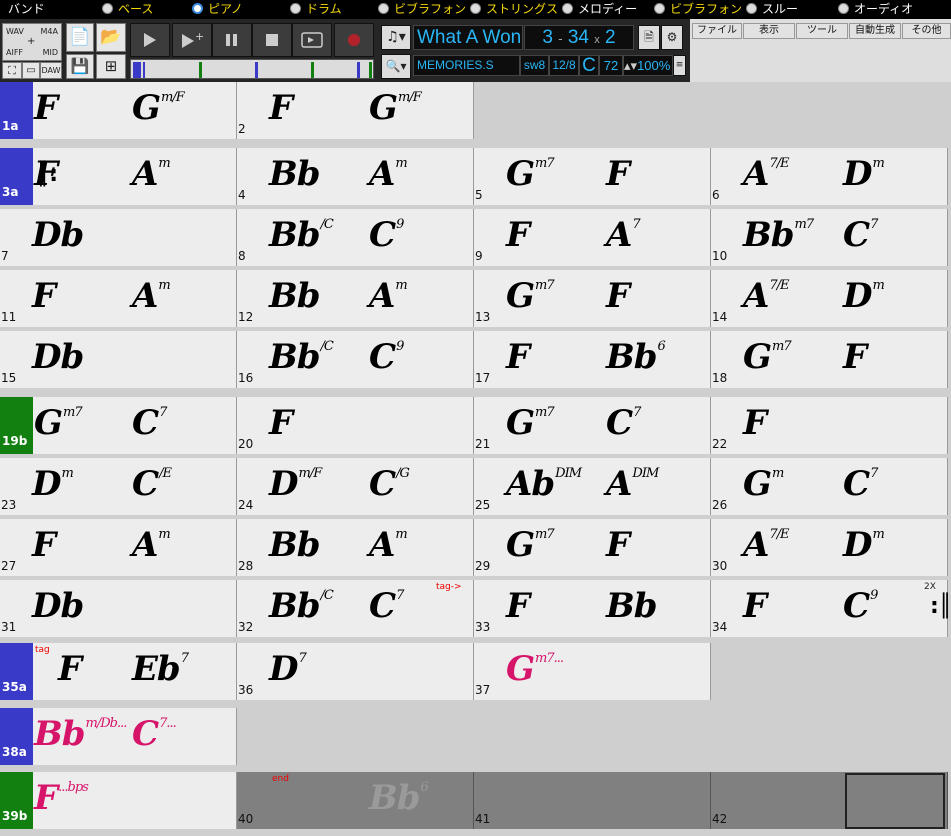 The image size is (951, 836). I want to click on track-9: オーディオ, so click(875, 9).